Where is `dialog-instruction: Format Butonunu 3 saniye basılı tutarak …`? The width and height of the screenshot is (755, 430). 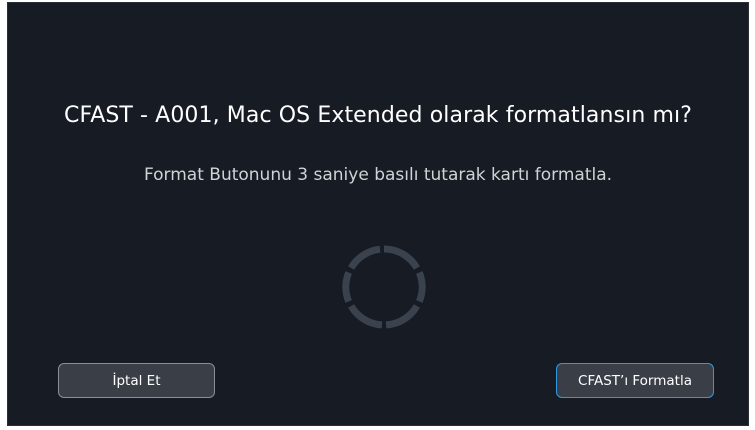 dialog-instruction: Format Butonunu 3 saniye basılı tutarak … is located at coordinates (378, 175).